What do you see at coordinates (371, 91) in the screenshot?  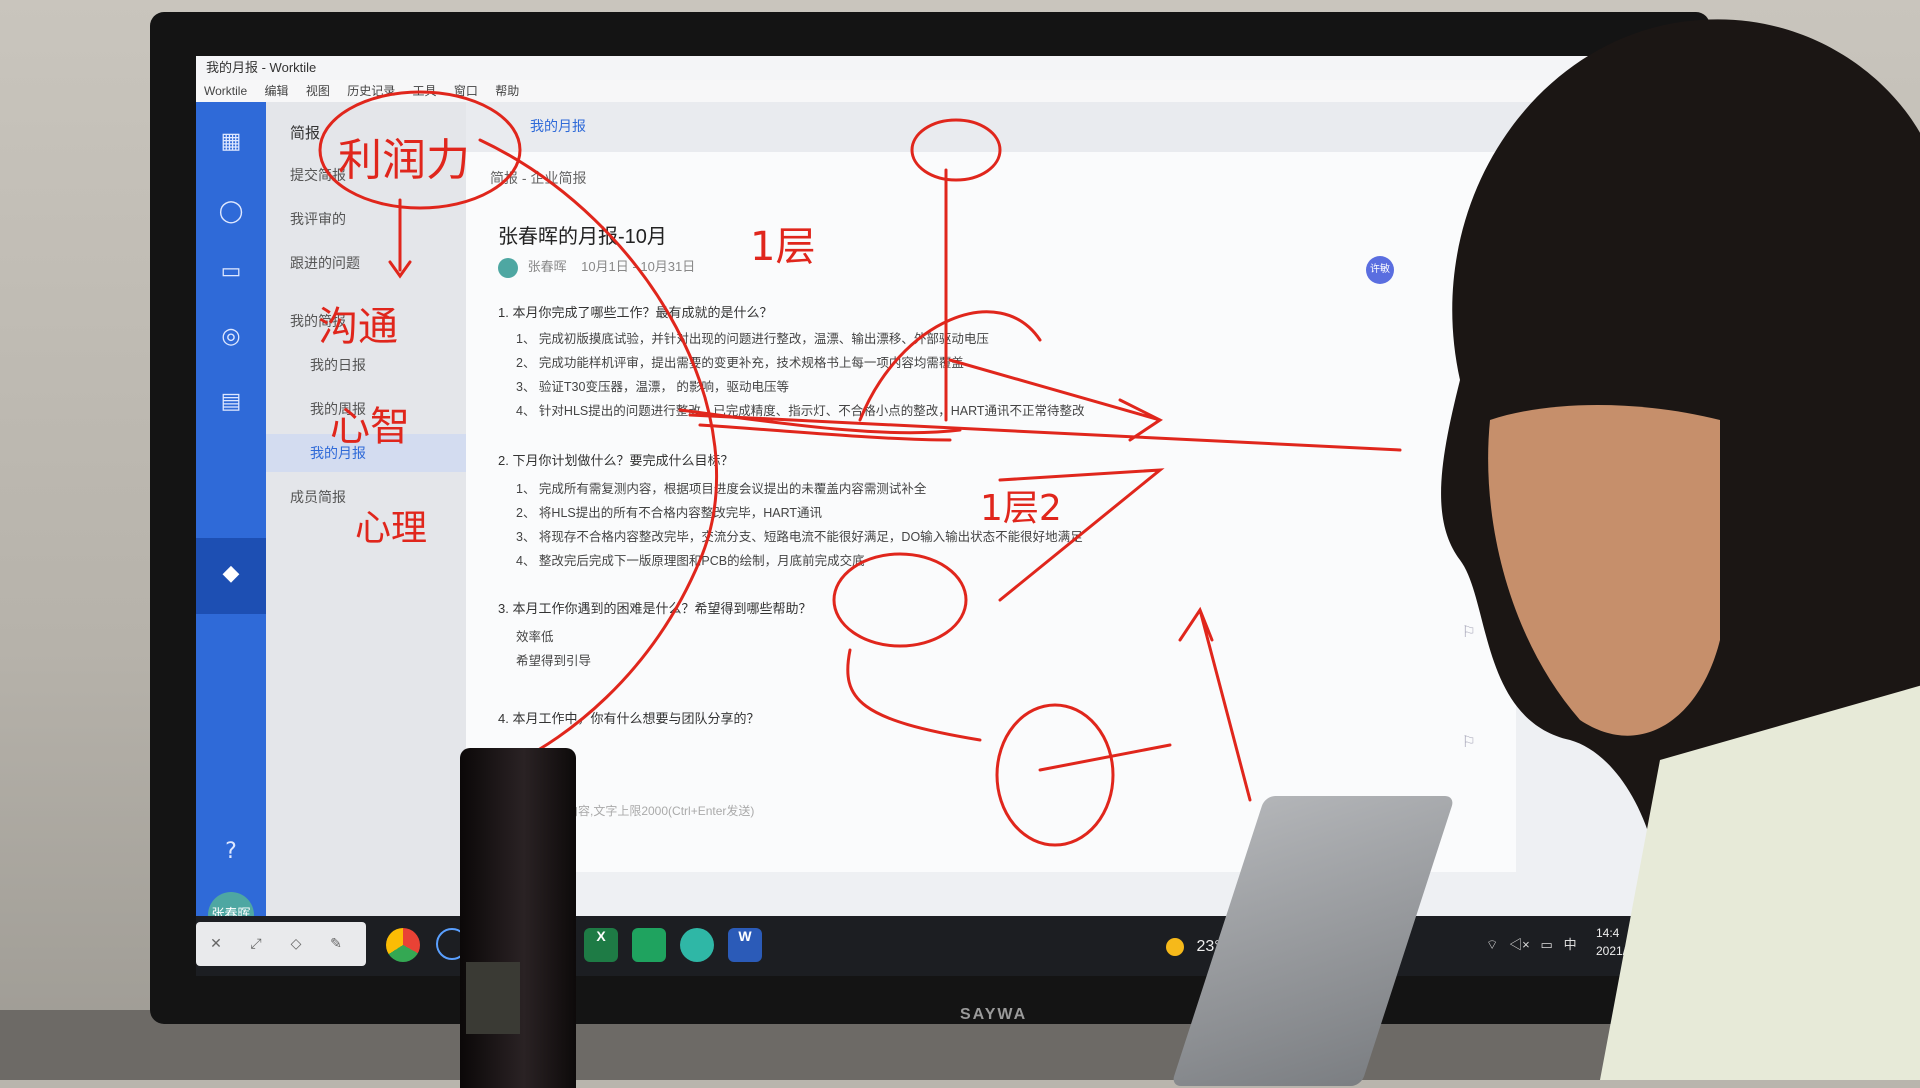 I see `menu-history: 历史记录` at bounding box center [371, 91].